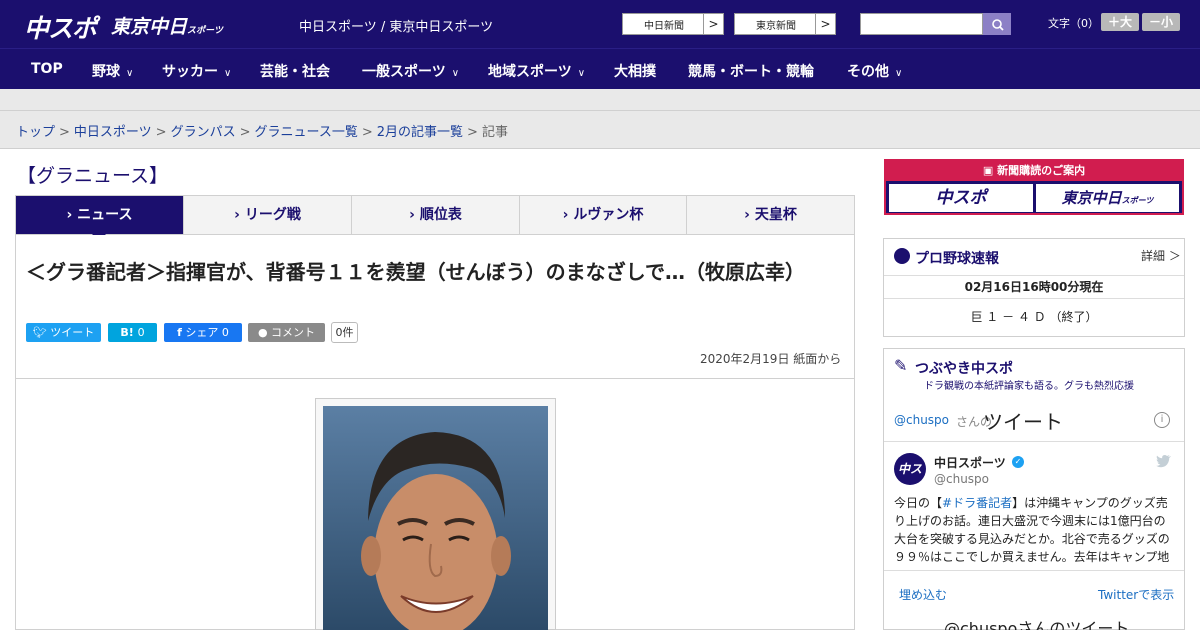  What do you see at coordinates (1034, 593) in the screenshot?
I see `twitter-timeline-footer: 埋め込む Twitterで表示` at bounding box center [1034, 593].